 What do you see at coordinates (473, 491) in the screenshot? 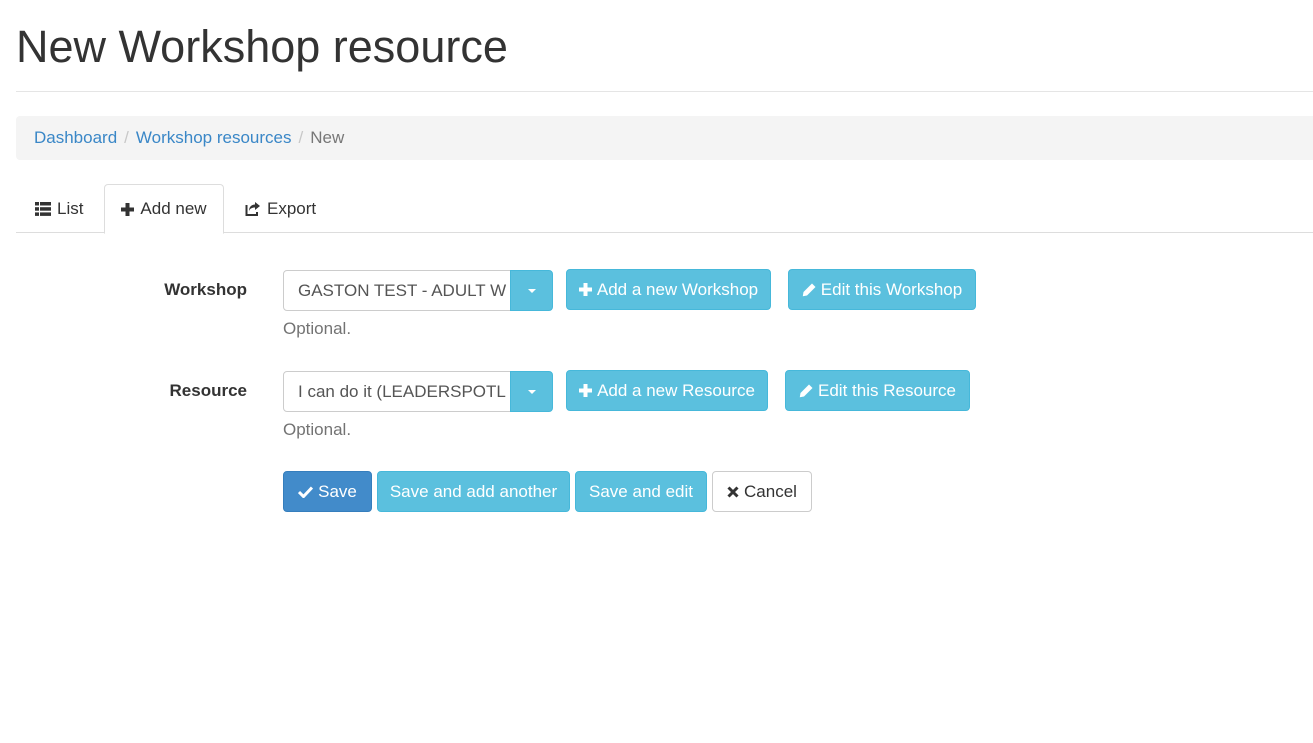
I see `save-and-add-another-button: Save and add another` at bounding box center [473, 491].